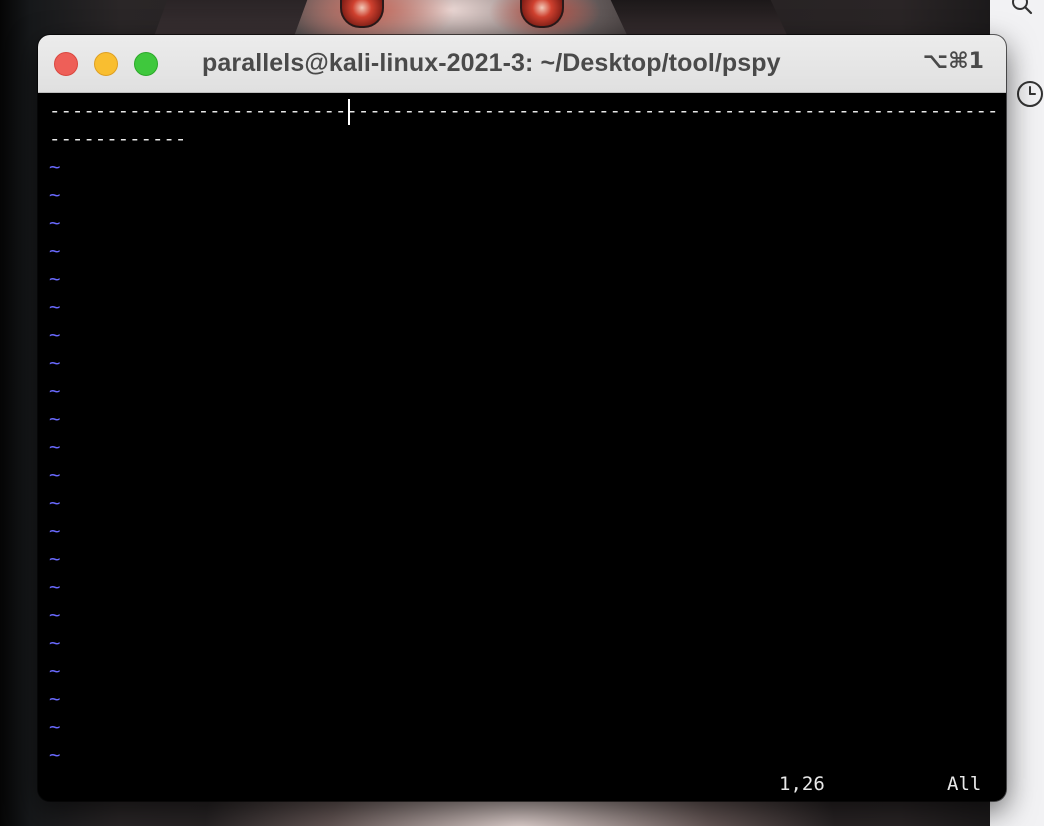 This screenshot has width=1044, height=826. I want to click on search-icon, so click(1022, 8).